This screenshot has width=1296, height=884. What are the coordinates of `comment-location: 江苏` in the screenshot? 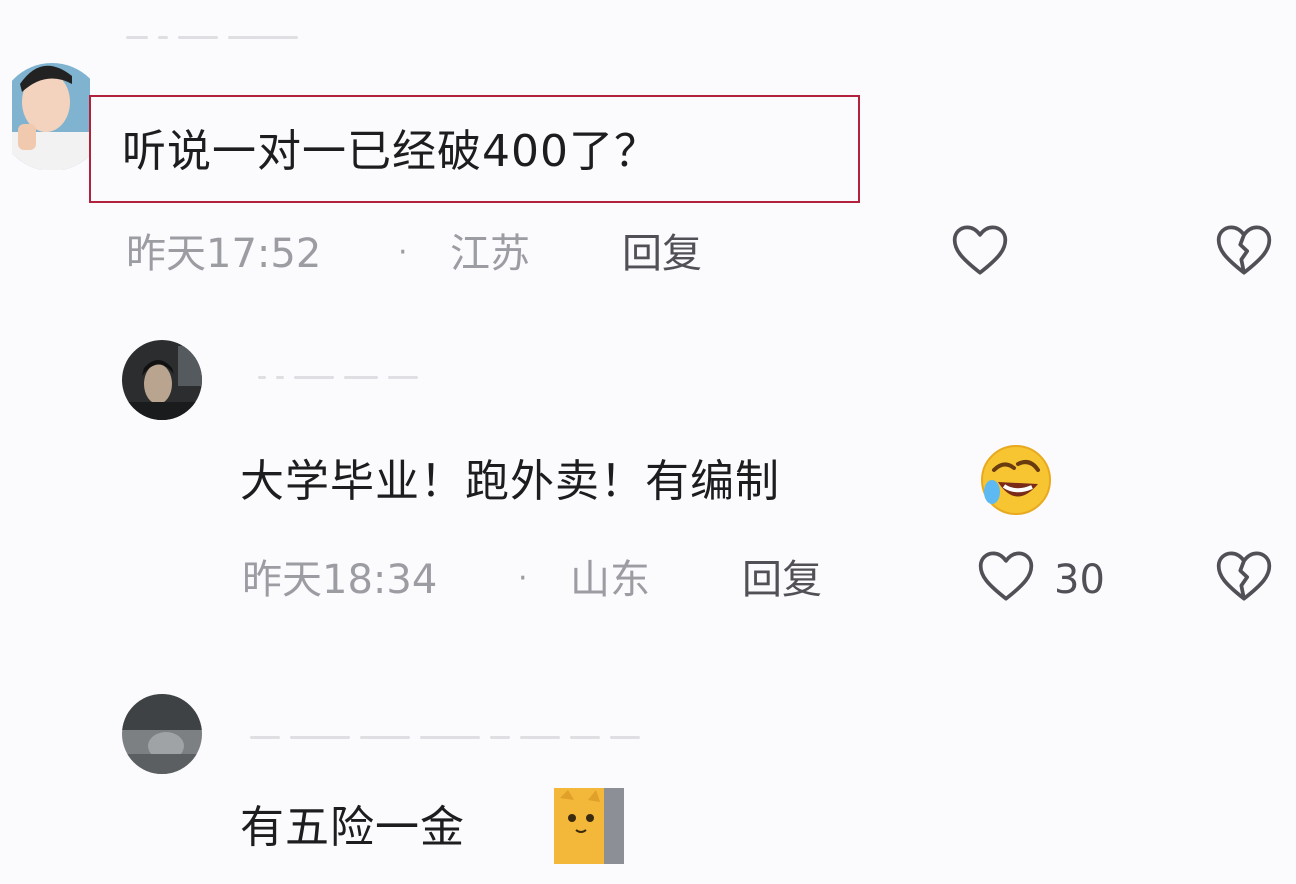 It's located at (490, 254).